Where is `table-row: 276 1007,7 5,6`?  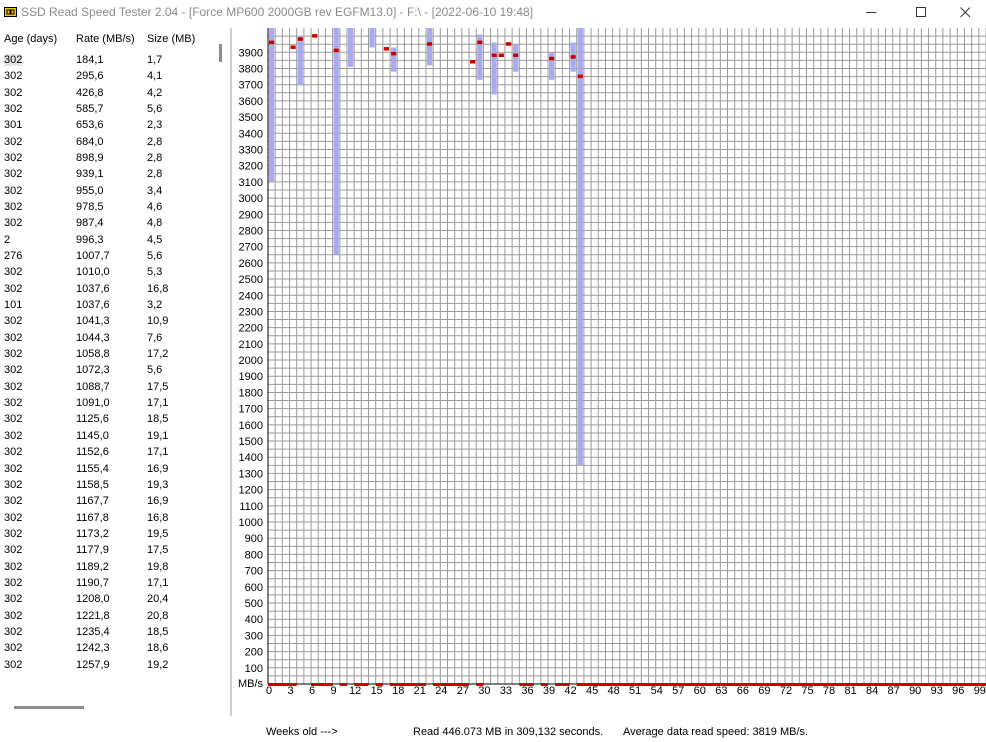
table-row: 276 1007,7 5,6 is located at coordinates (107, 256).